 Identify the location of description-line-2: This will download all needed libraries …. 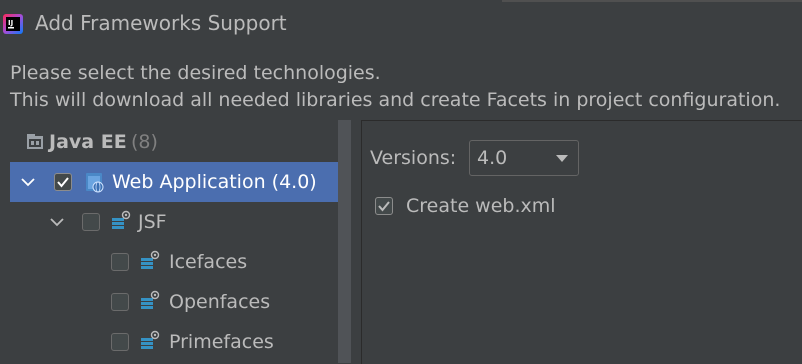
(395, 100).